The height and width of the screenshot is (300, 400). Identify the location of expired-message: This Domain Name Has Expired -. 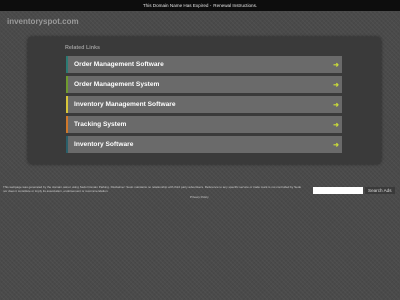
(177, 5).